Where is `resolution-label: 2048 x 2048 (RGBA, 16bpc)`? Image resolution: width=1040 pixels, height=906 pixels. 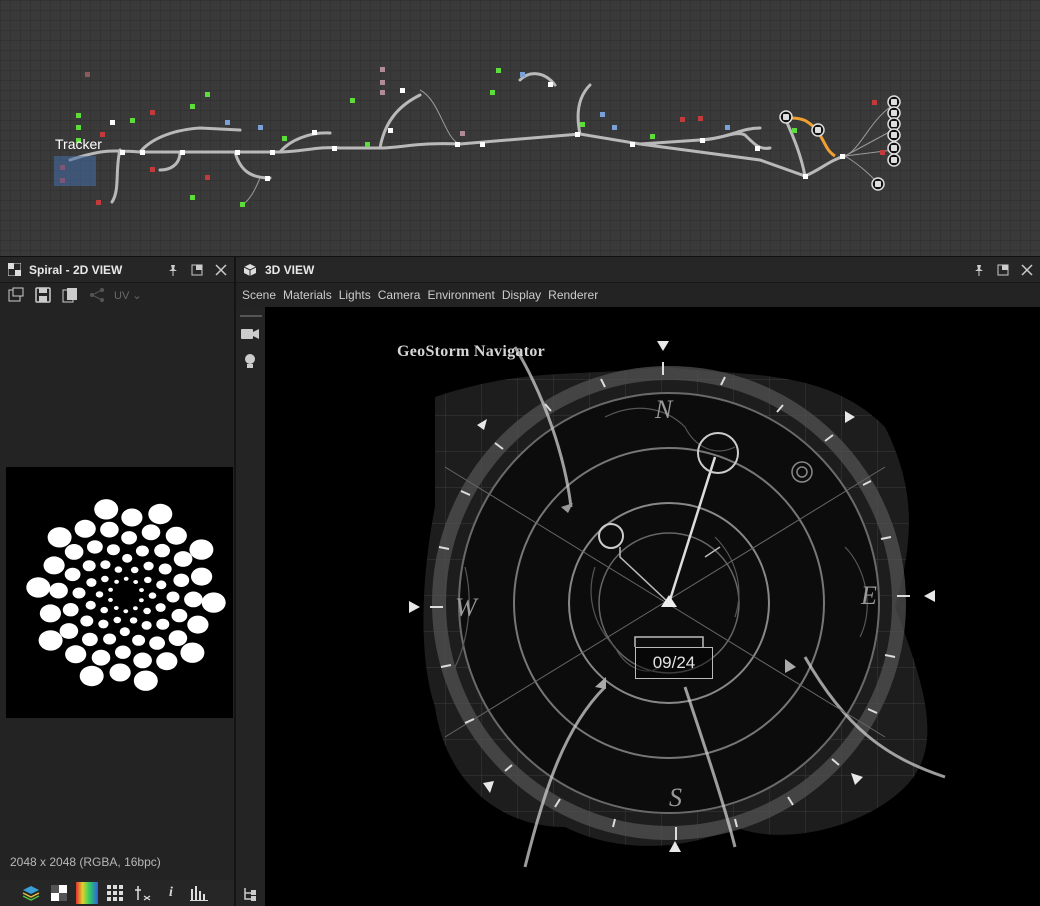 resolution-label: 2048 x 2048 (RGBA, 16bpc) is located at coordinates (85, 862).